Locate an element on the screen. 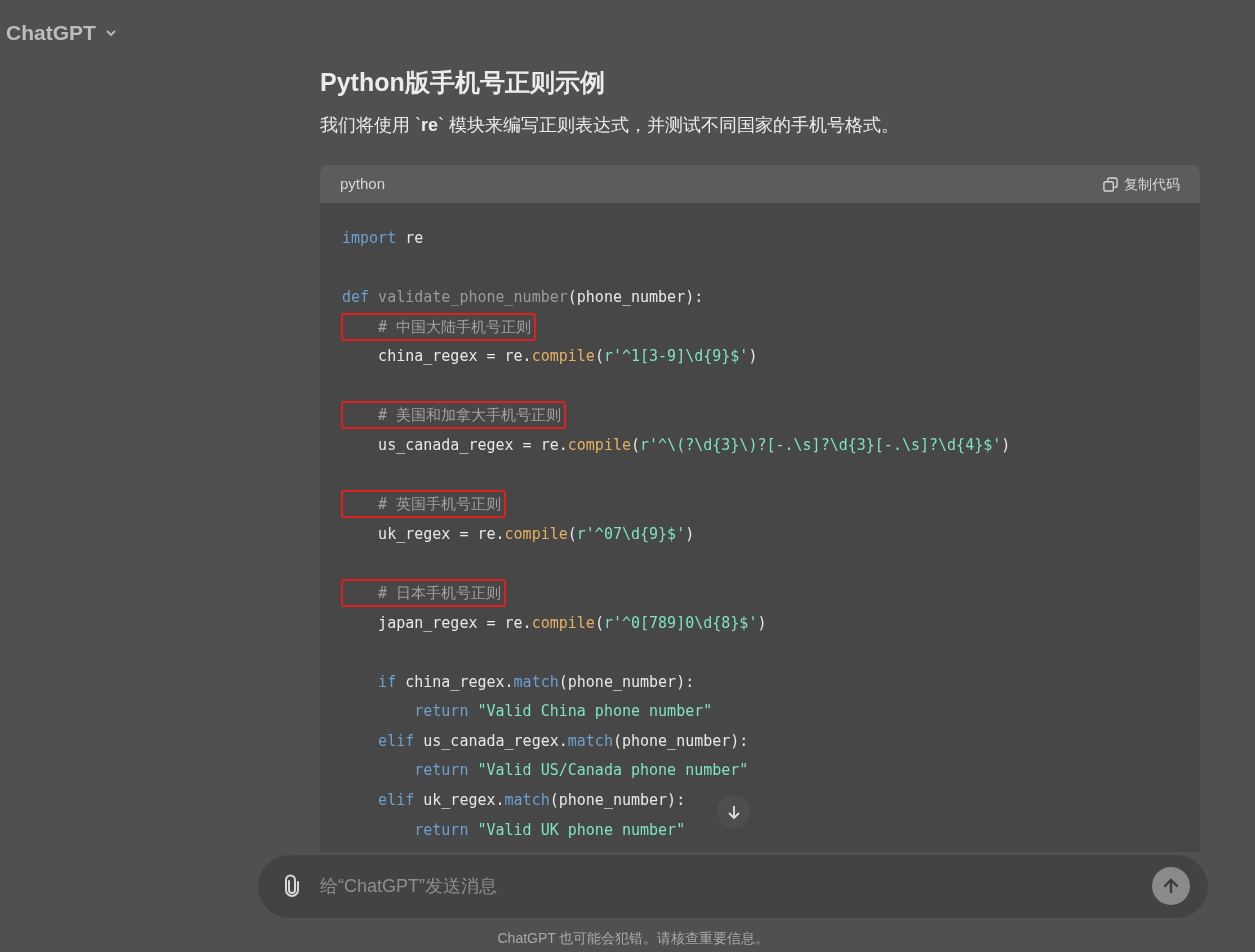 The image size is (1255, 952). code-line: return "Valid US/Canada phone number" is located at coordinates (581, 771).